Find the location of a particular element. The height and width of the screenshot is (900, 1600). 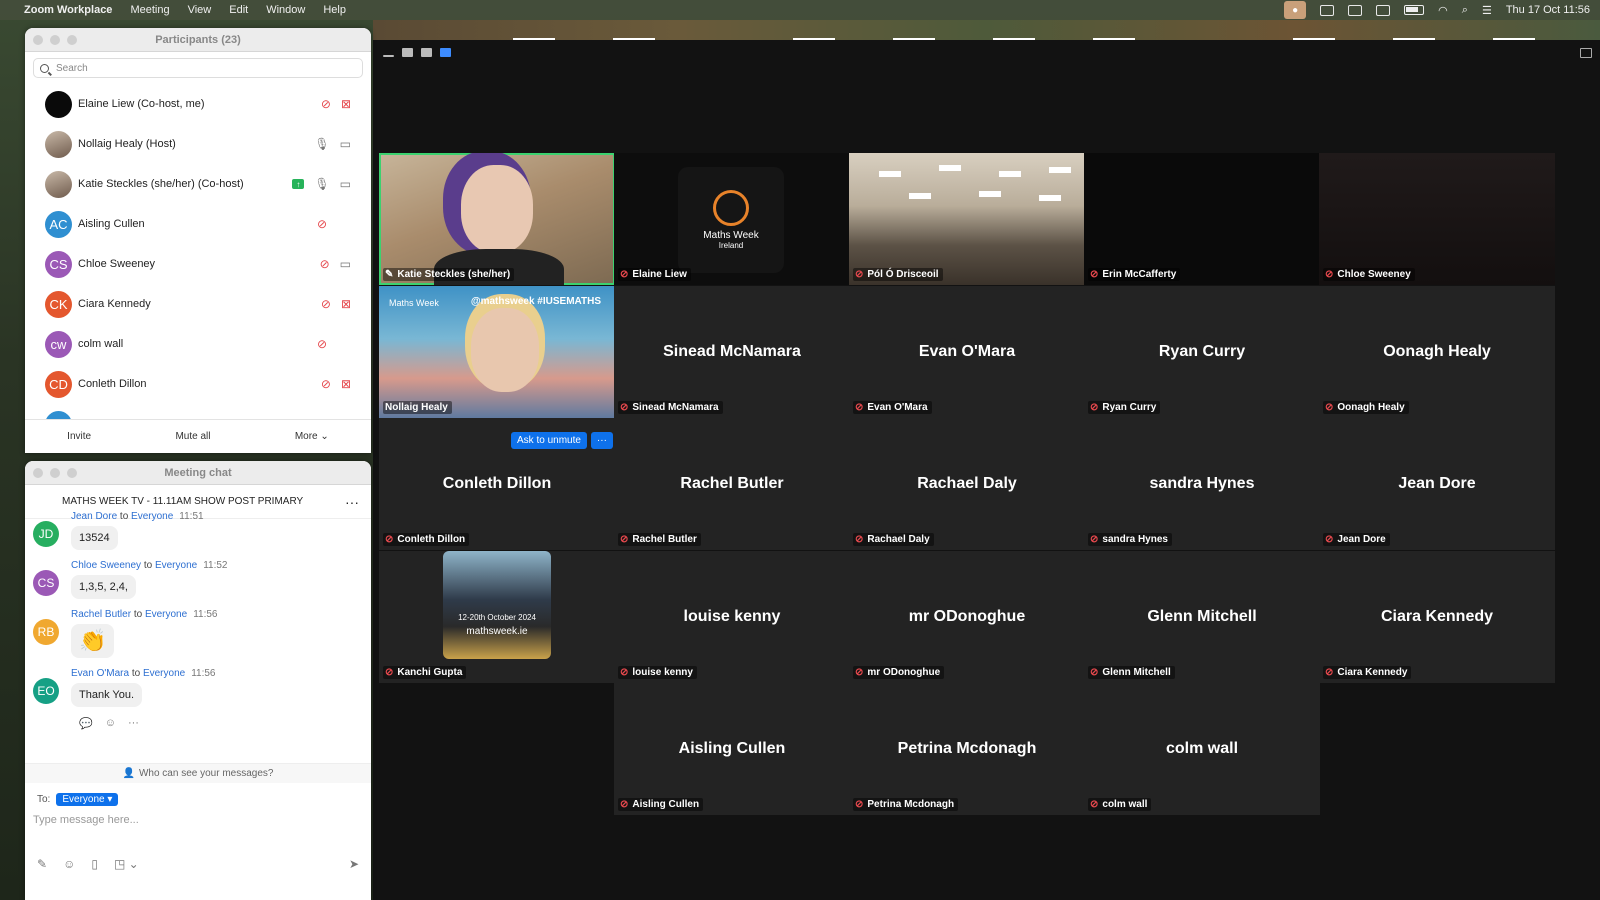

menu-app-name: Zoom Workplace is located at coordinates (68, 10).